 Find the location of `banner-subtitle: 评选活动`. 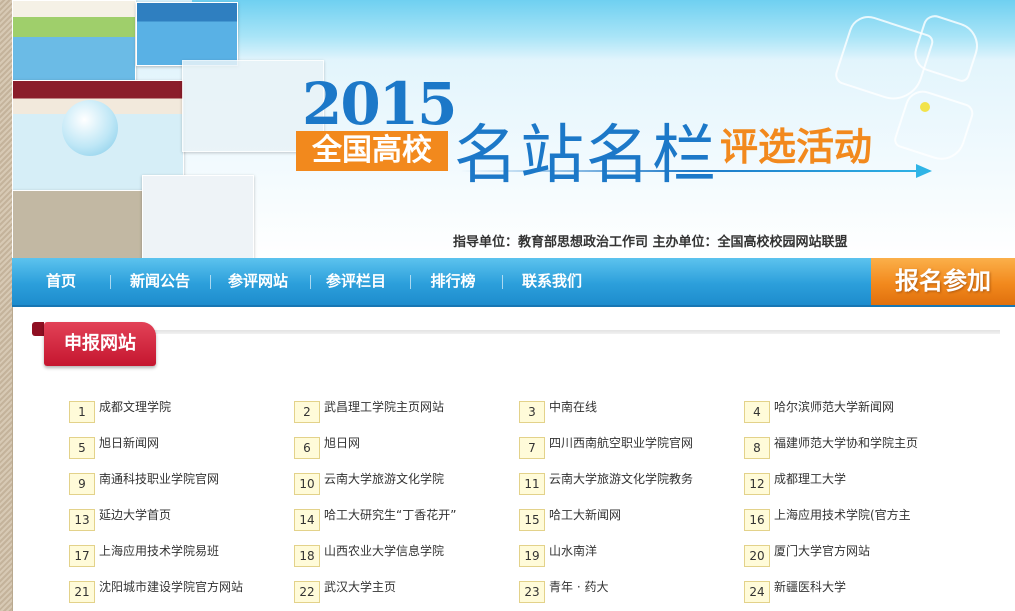

banner-subtitle: 评选活动 is located at coordinates (796, 147).